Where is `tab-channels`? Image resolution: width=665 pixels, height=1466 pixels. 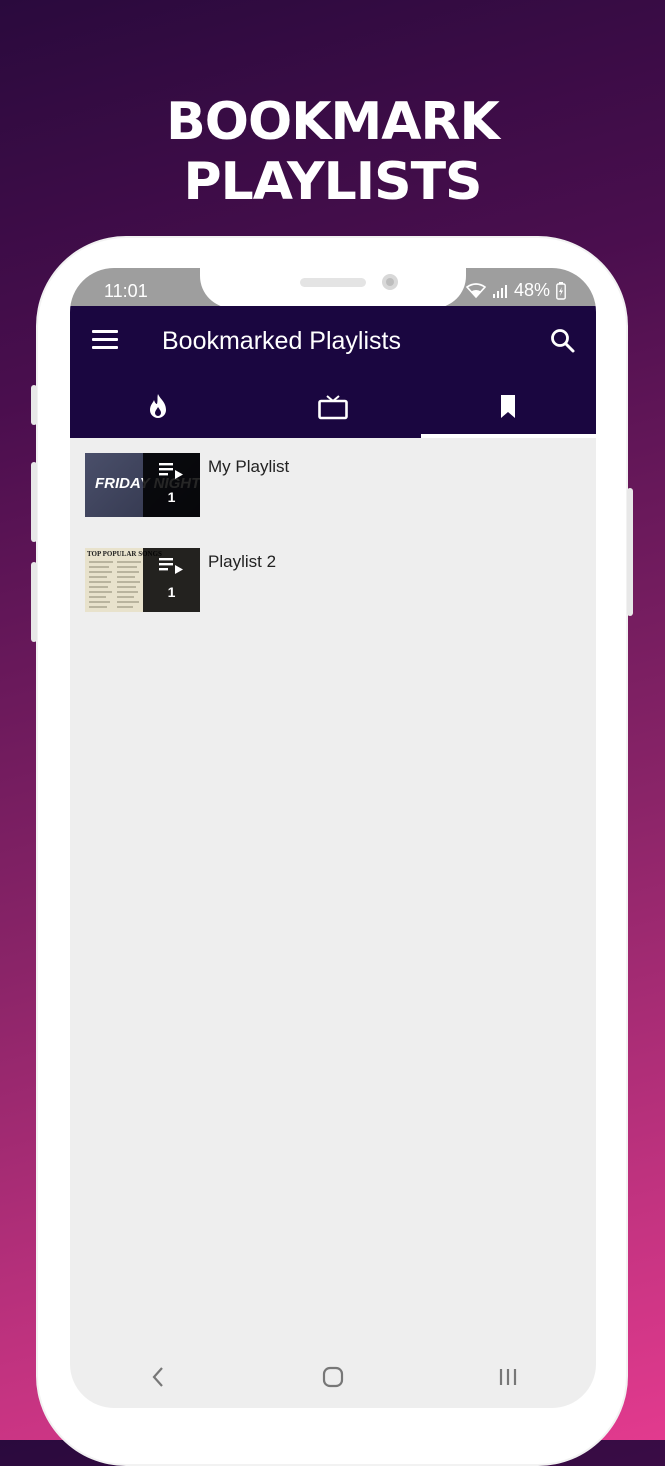 tab-channels is located at coordinates (332, 407).